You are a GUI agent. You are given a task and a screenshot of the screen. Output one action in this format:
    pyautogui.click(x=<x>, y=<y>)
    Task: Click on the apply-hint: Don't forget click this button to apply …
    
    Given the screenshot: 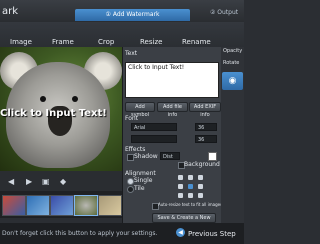 What is the action you would take?
    pyautogui.click(x=80, y=233)
    